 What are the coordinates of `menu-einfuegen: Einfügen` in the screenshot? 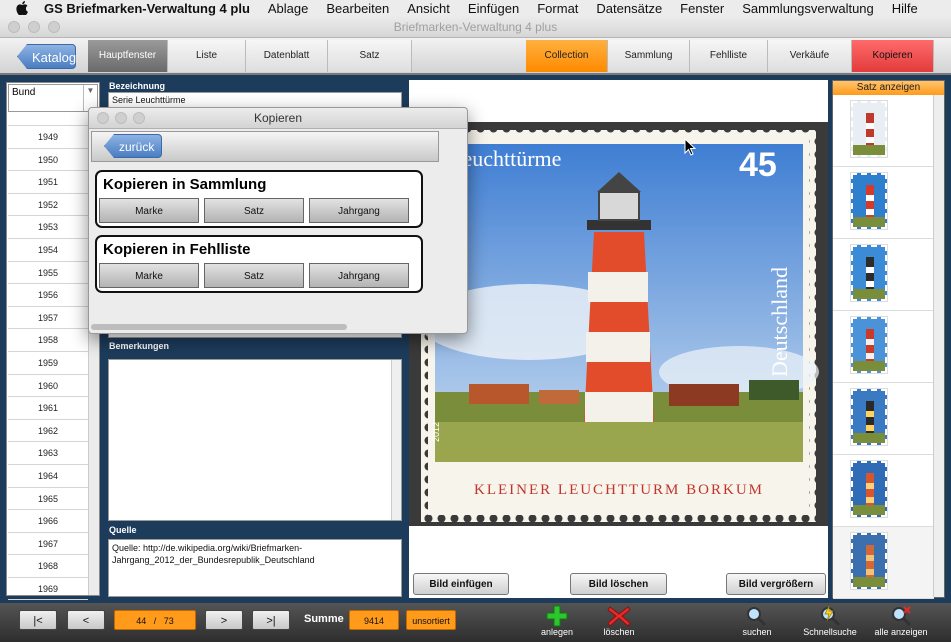 It's located at (493, 8).